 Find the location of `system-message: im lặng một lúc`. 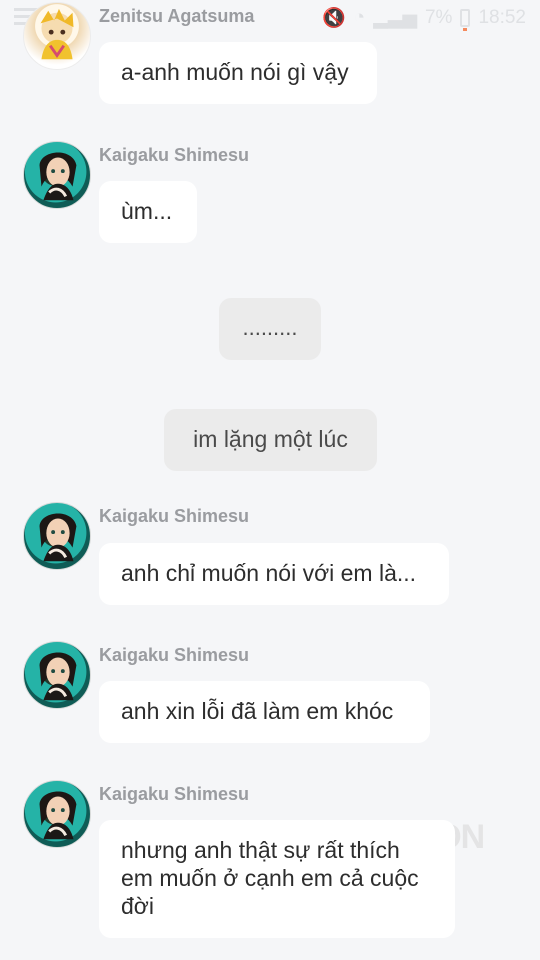

system-message: im lặng một lúc is located at coordinates (270, 440).